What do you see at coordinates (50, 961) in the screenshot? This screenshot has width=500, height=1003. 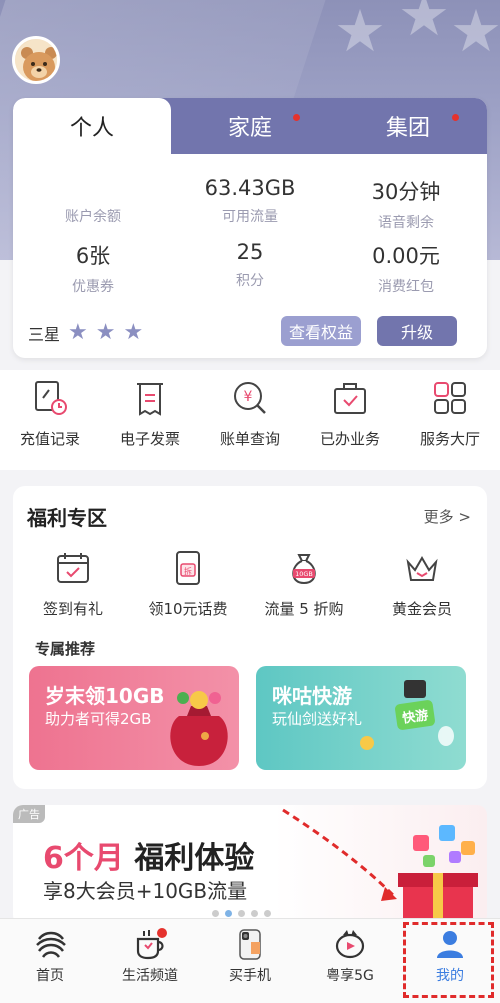 I see `tab-home: 首页` at bounding box center [50, 961].